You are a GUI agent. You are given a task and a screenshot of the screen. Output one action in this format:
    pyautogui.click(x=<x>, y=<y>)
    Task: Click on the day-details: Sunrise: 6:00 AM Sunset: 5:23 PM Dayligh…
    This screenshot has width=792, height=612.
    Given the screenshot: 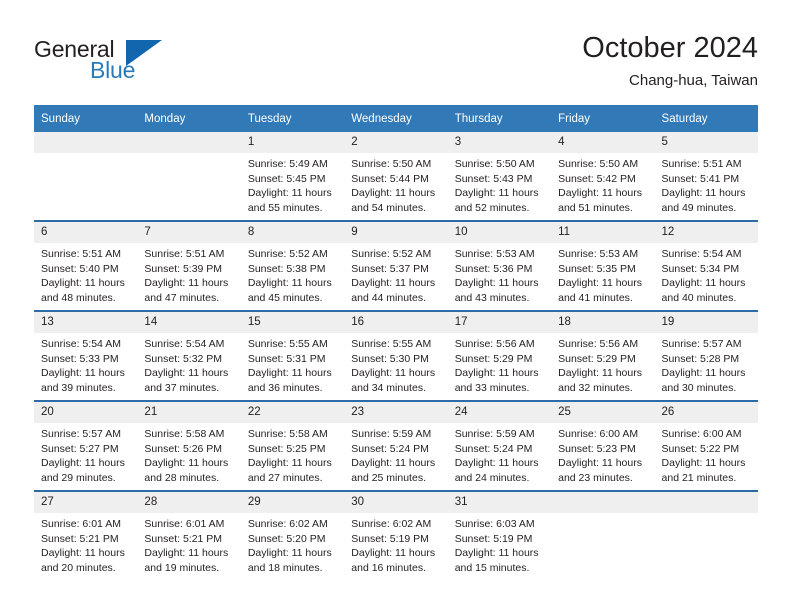 What is the action you would take?
    pyautogui.click(x=602, y=454)
    